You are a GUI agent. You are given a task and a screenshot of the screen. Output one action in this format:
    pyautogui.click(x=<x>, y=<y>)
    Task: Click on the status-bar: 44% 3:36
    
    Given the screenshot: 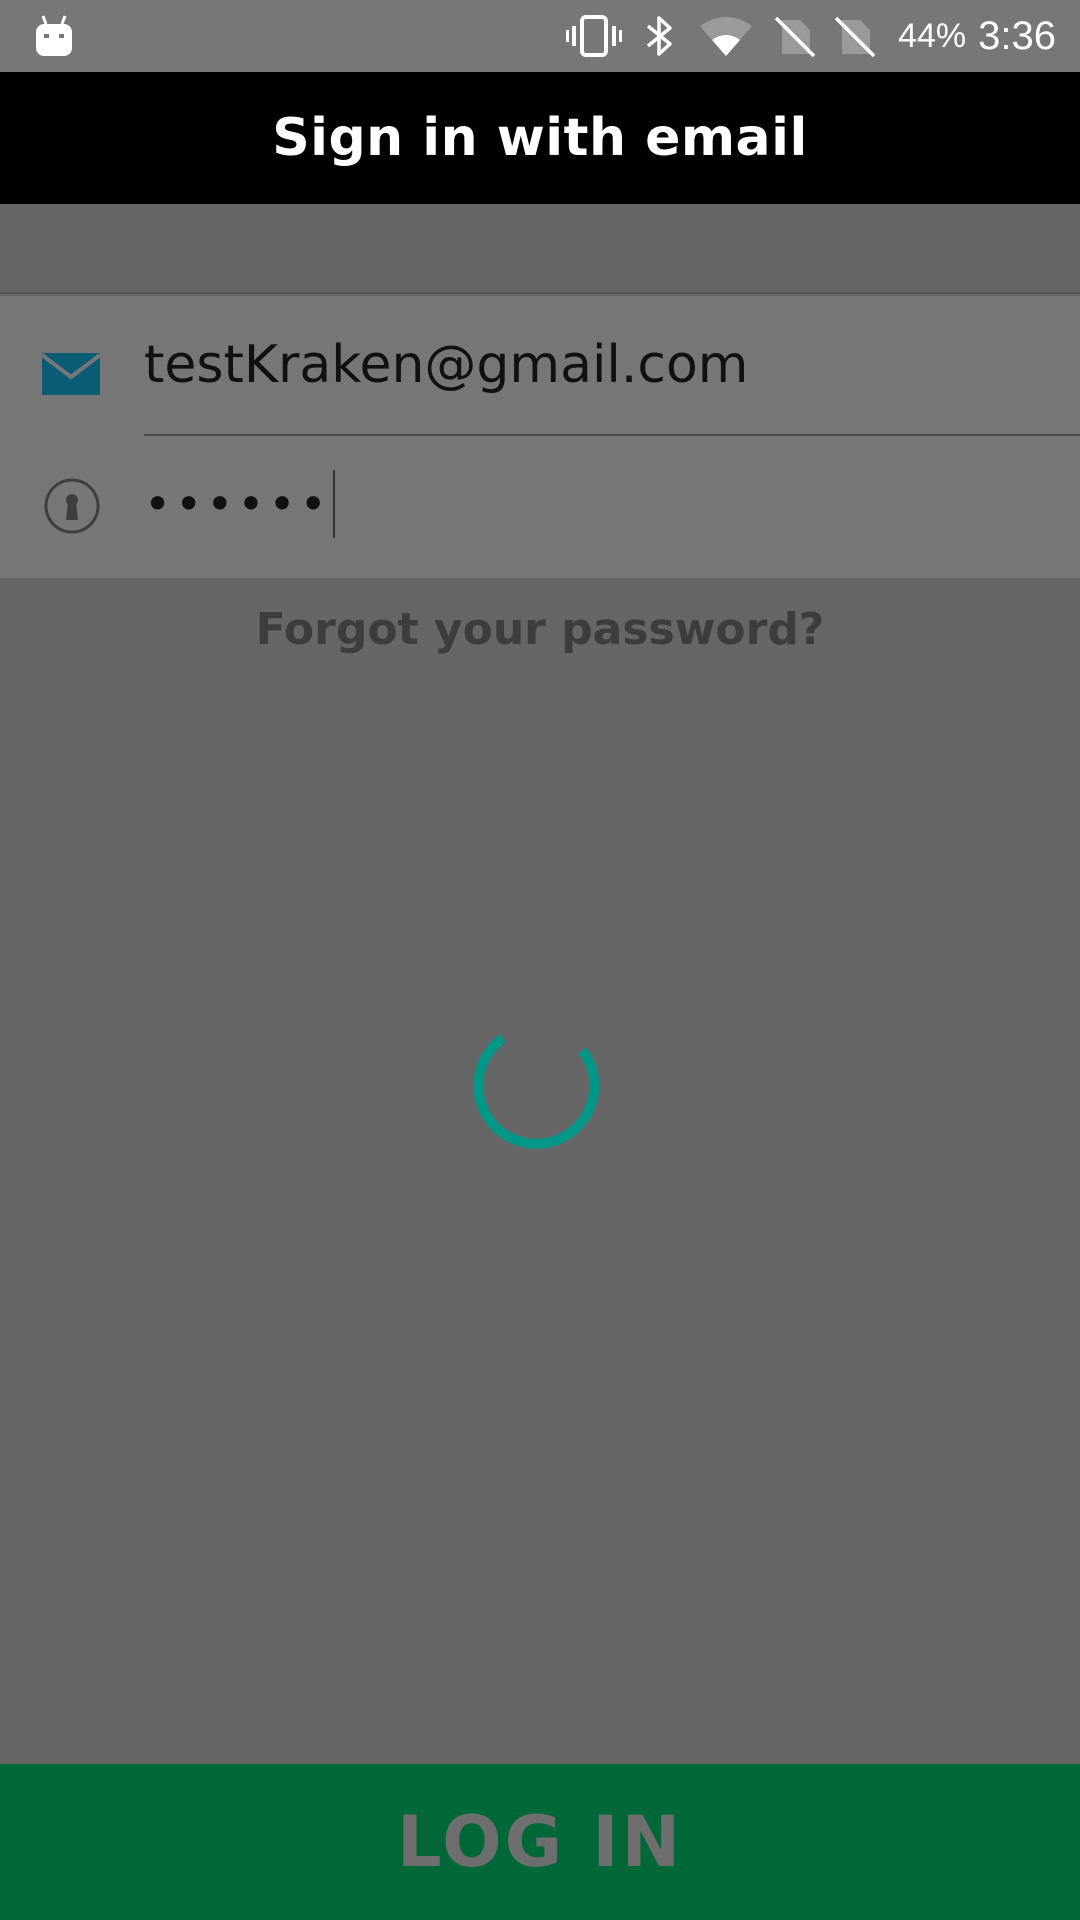 What is the action you would take?
    pyautogui.click(x=540, y=36)
    